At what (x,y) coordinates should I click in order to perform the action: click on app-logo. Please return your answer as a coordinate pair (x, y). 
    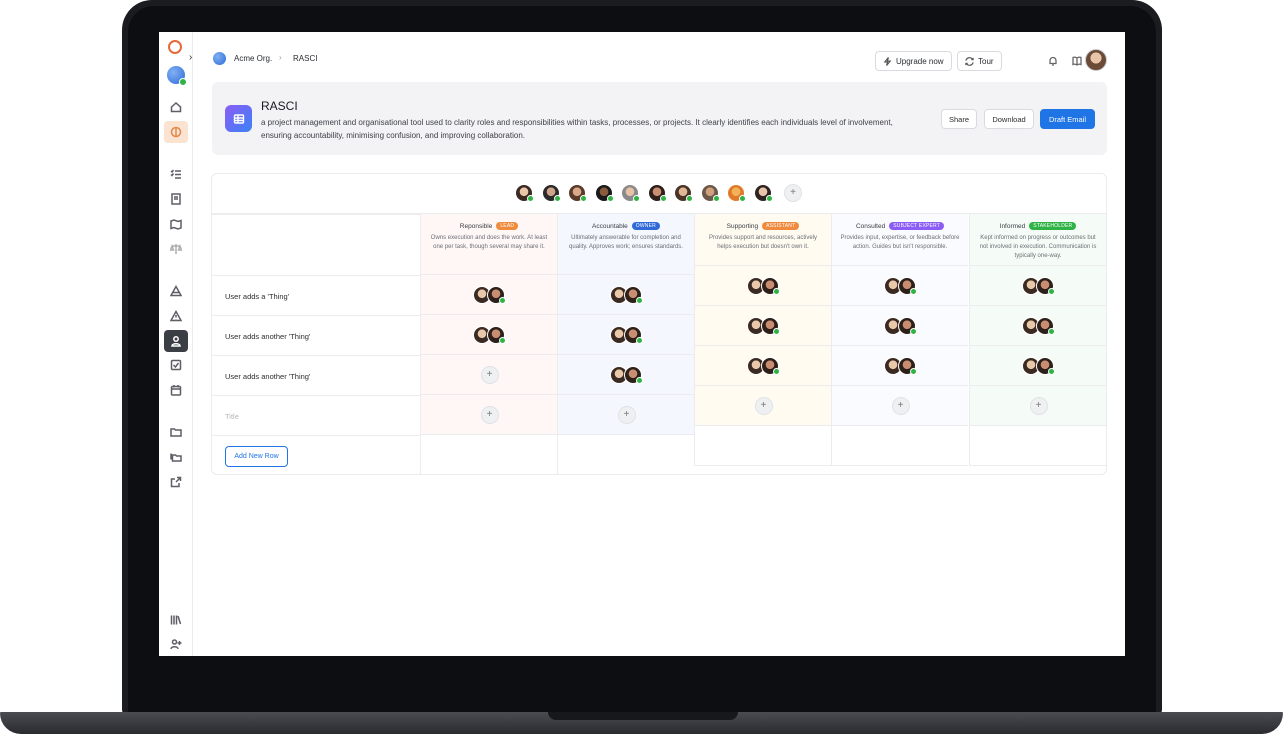
    Looking at the image, I should click on (175, 47).